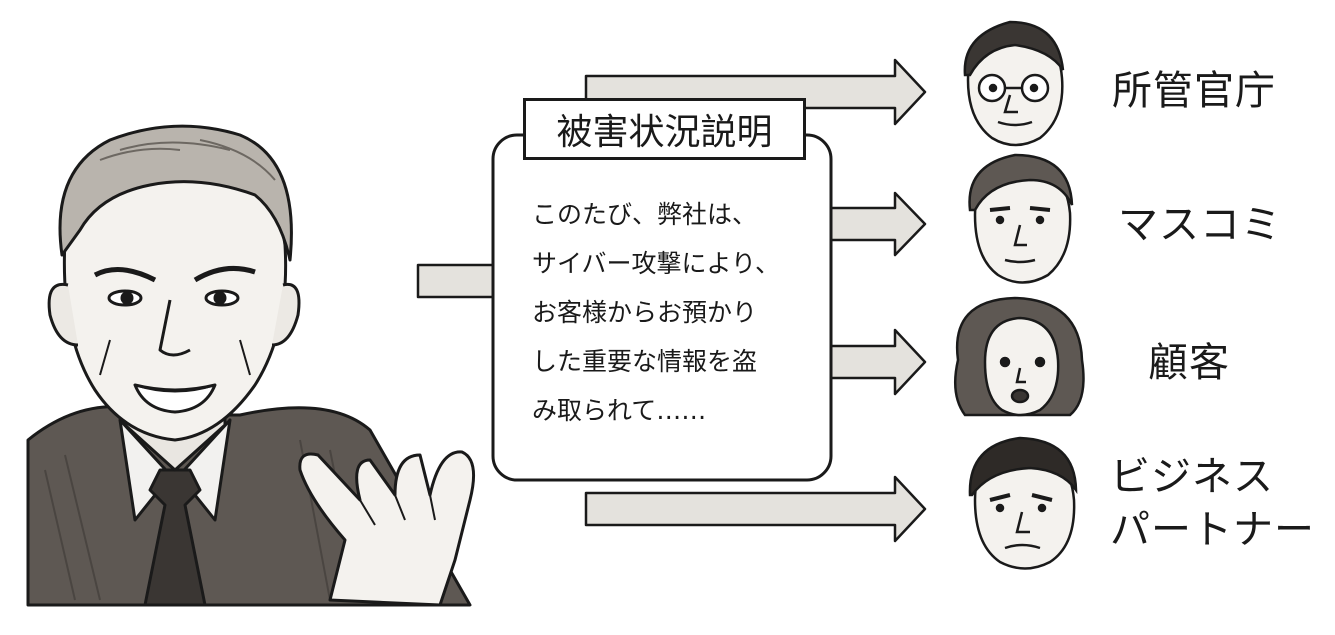  Describe the element at coordinates (656, 263) in the screenshot. I see `statement-line: サイバー攻撃により、` at that location.